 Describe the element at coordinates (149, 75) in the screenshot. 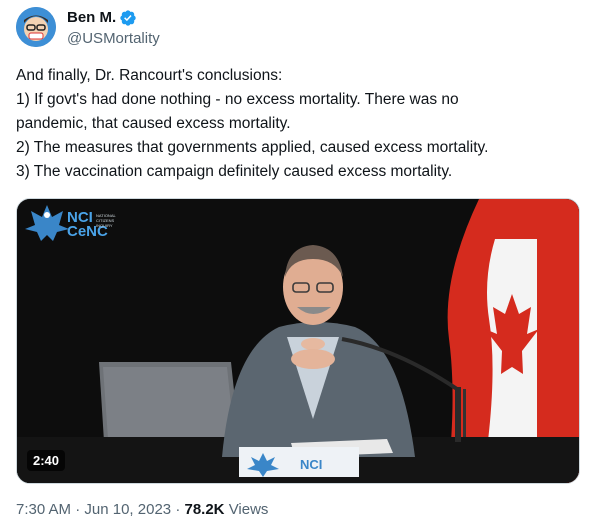

I see `tweet-line: And finally, Dr. Rancourt's conclusions:` at that location.